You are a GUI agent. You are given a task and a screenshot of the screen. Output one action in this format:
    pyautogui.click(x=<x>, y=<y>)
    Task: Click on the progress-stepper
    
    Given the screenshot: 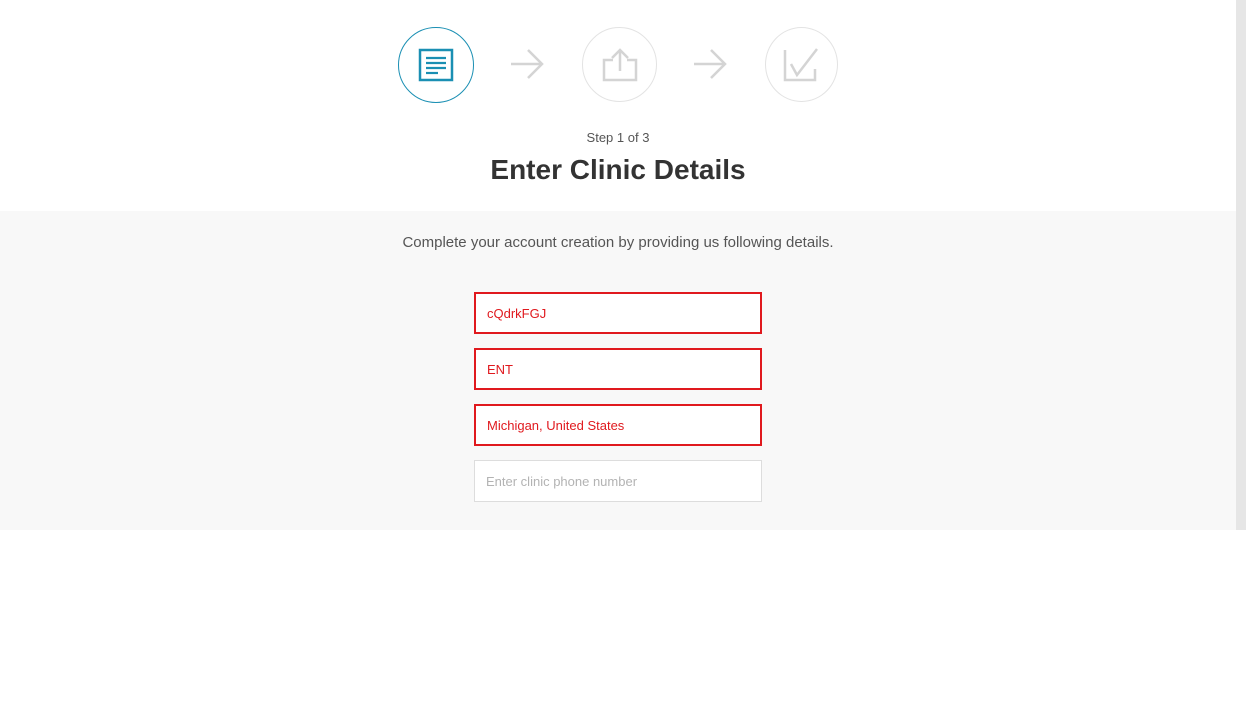 What is the action you would take?
    pyautogui.click(x=618, y=65)
    